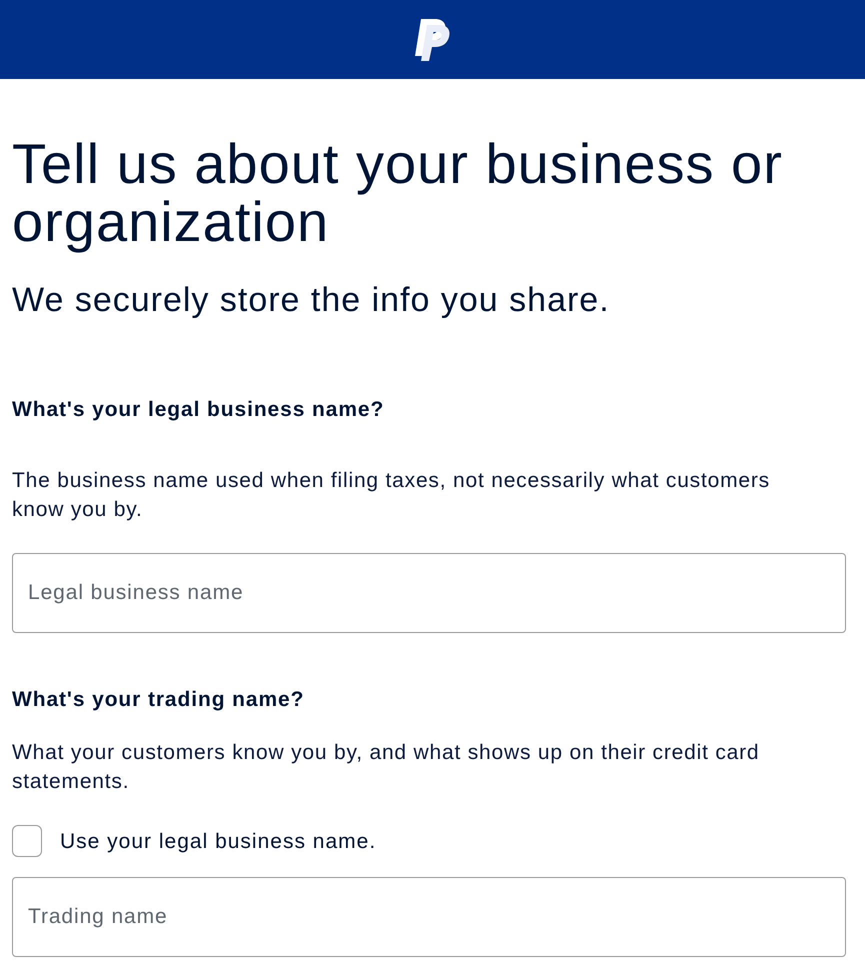 The height and width of the screenshot is (968, 865). I want to click on page-subheading: We securely store the info you share., so click(311, 300).